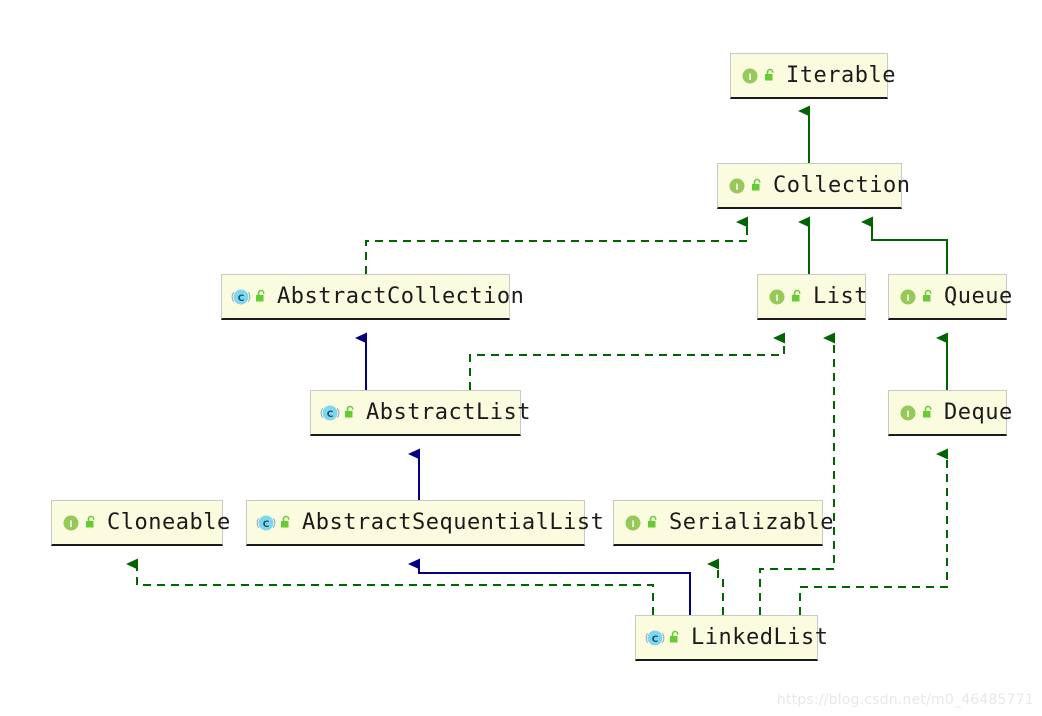 The height and width of the screenshot is (716, 1042). I want to click on class-node-abstractcollection: C AbstractCollection, so click(372, 297).